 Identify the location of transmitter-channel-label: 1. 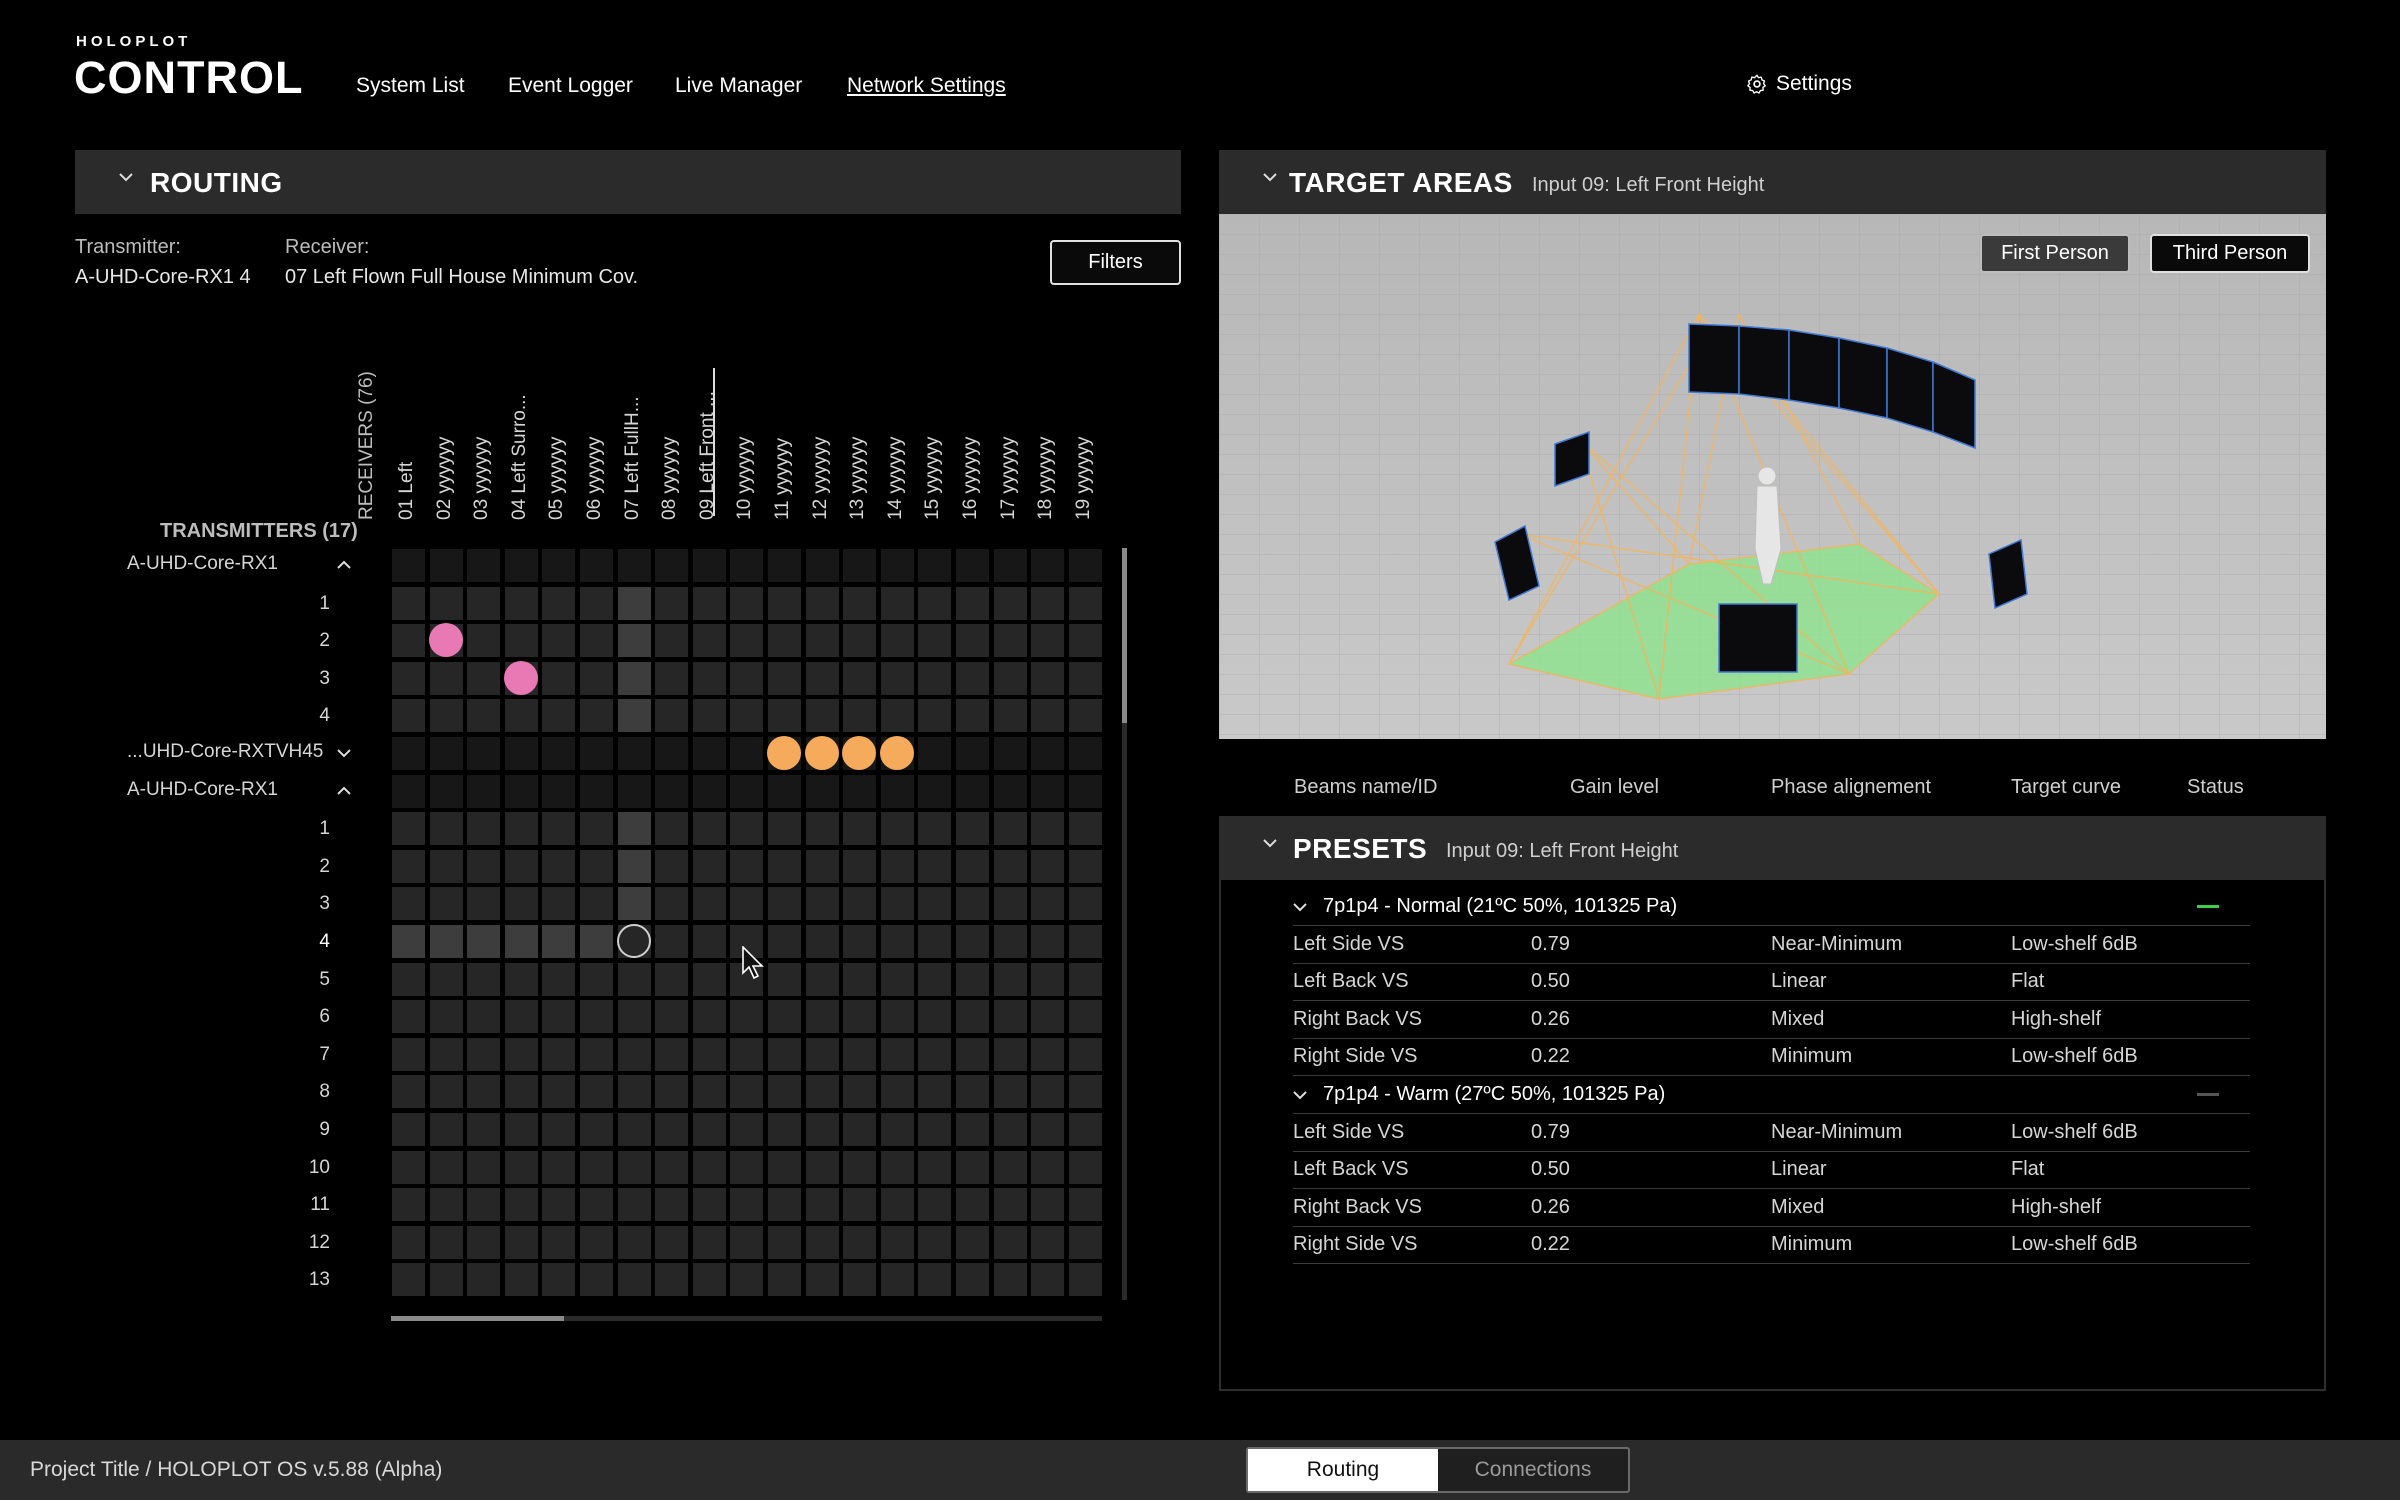
(305, 604).